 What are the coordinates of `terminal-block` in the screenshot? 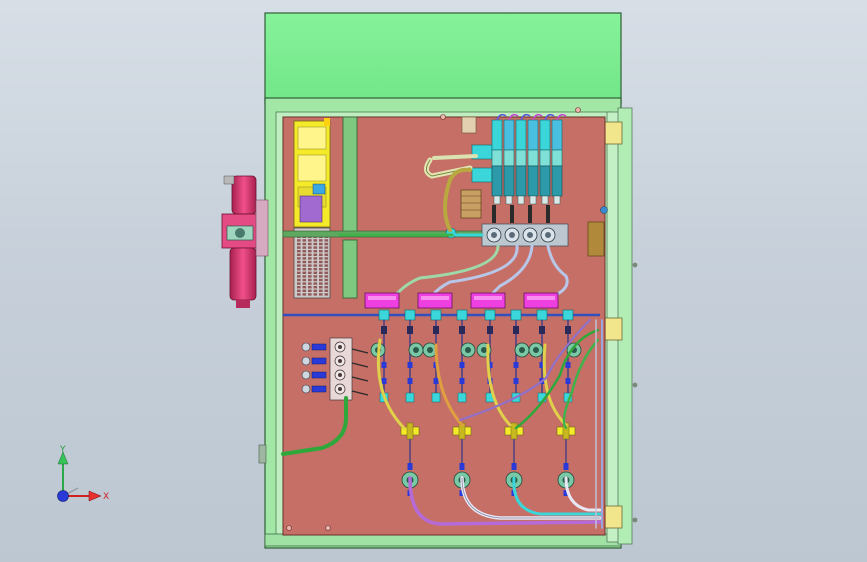 It's located at (312, 263).